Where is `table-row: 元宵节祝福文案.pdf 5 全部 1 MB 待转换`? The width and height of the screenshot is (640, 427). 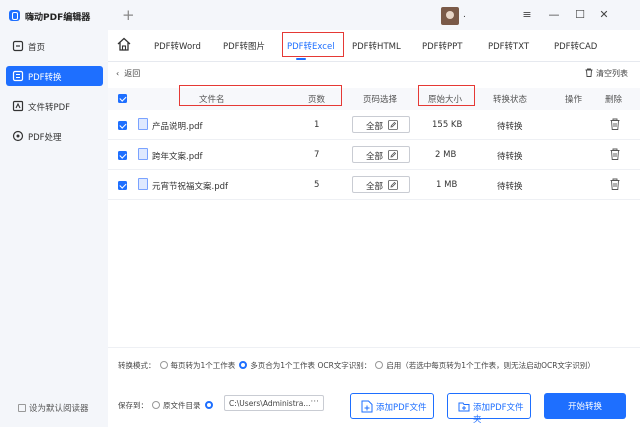
table-row: 元宵节祝福文案.pdf 5 全部 1 MB 待转换 is located at coordinates (374, 185).